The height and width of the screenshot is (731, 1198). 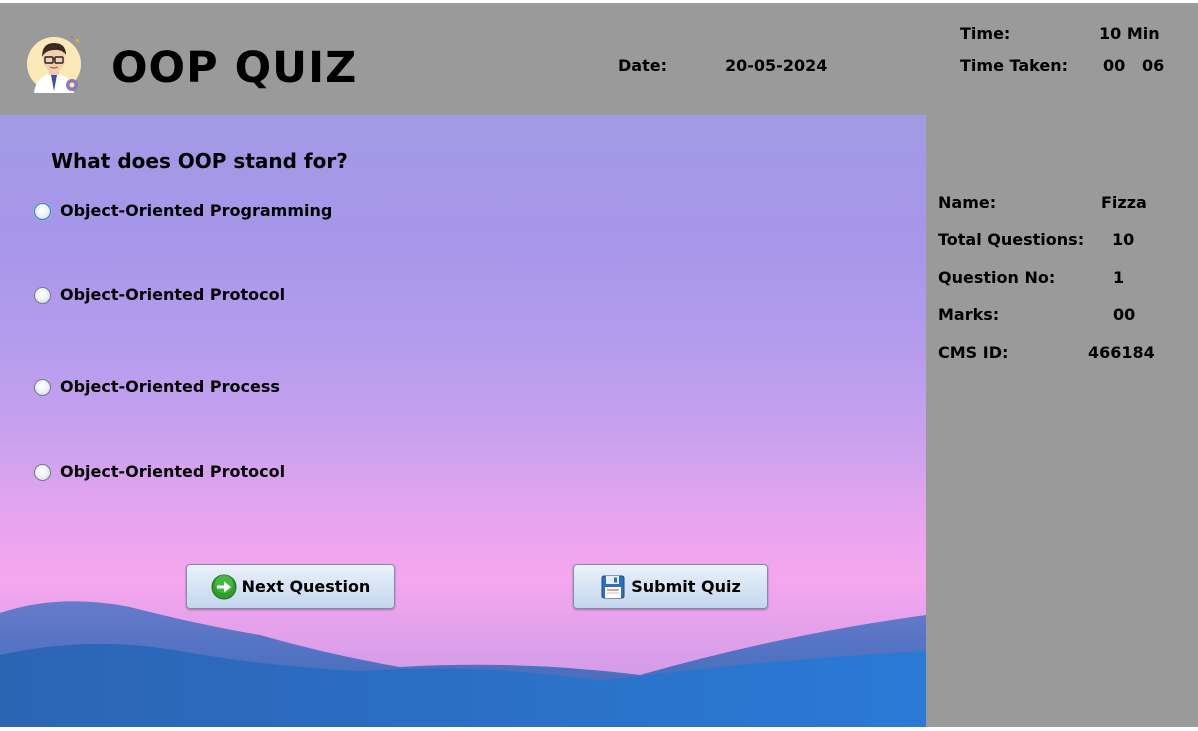 What do you see at coordinates (642, 65) in the screenshot?
I see `date-label: Date:` at bounding box center [642, 65].